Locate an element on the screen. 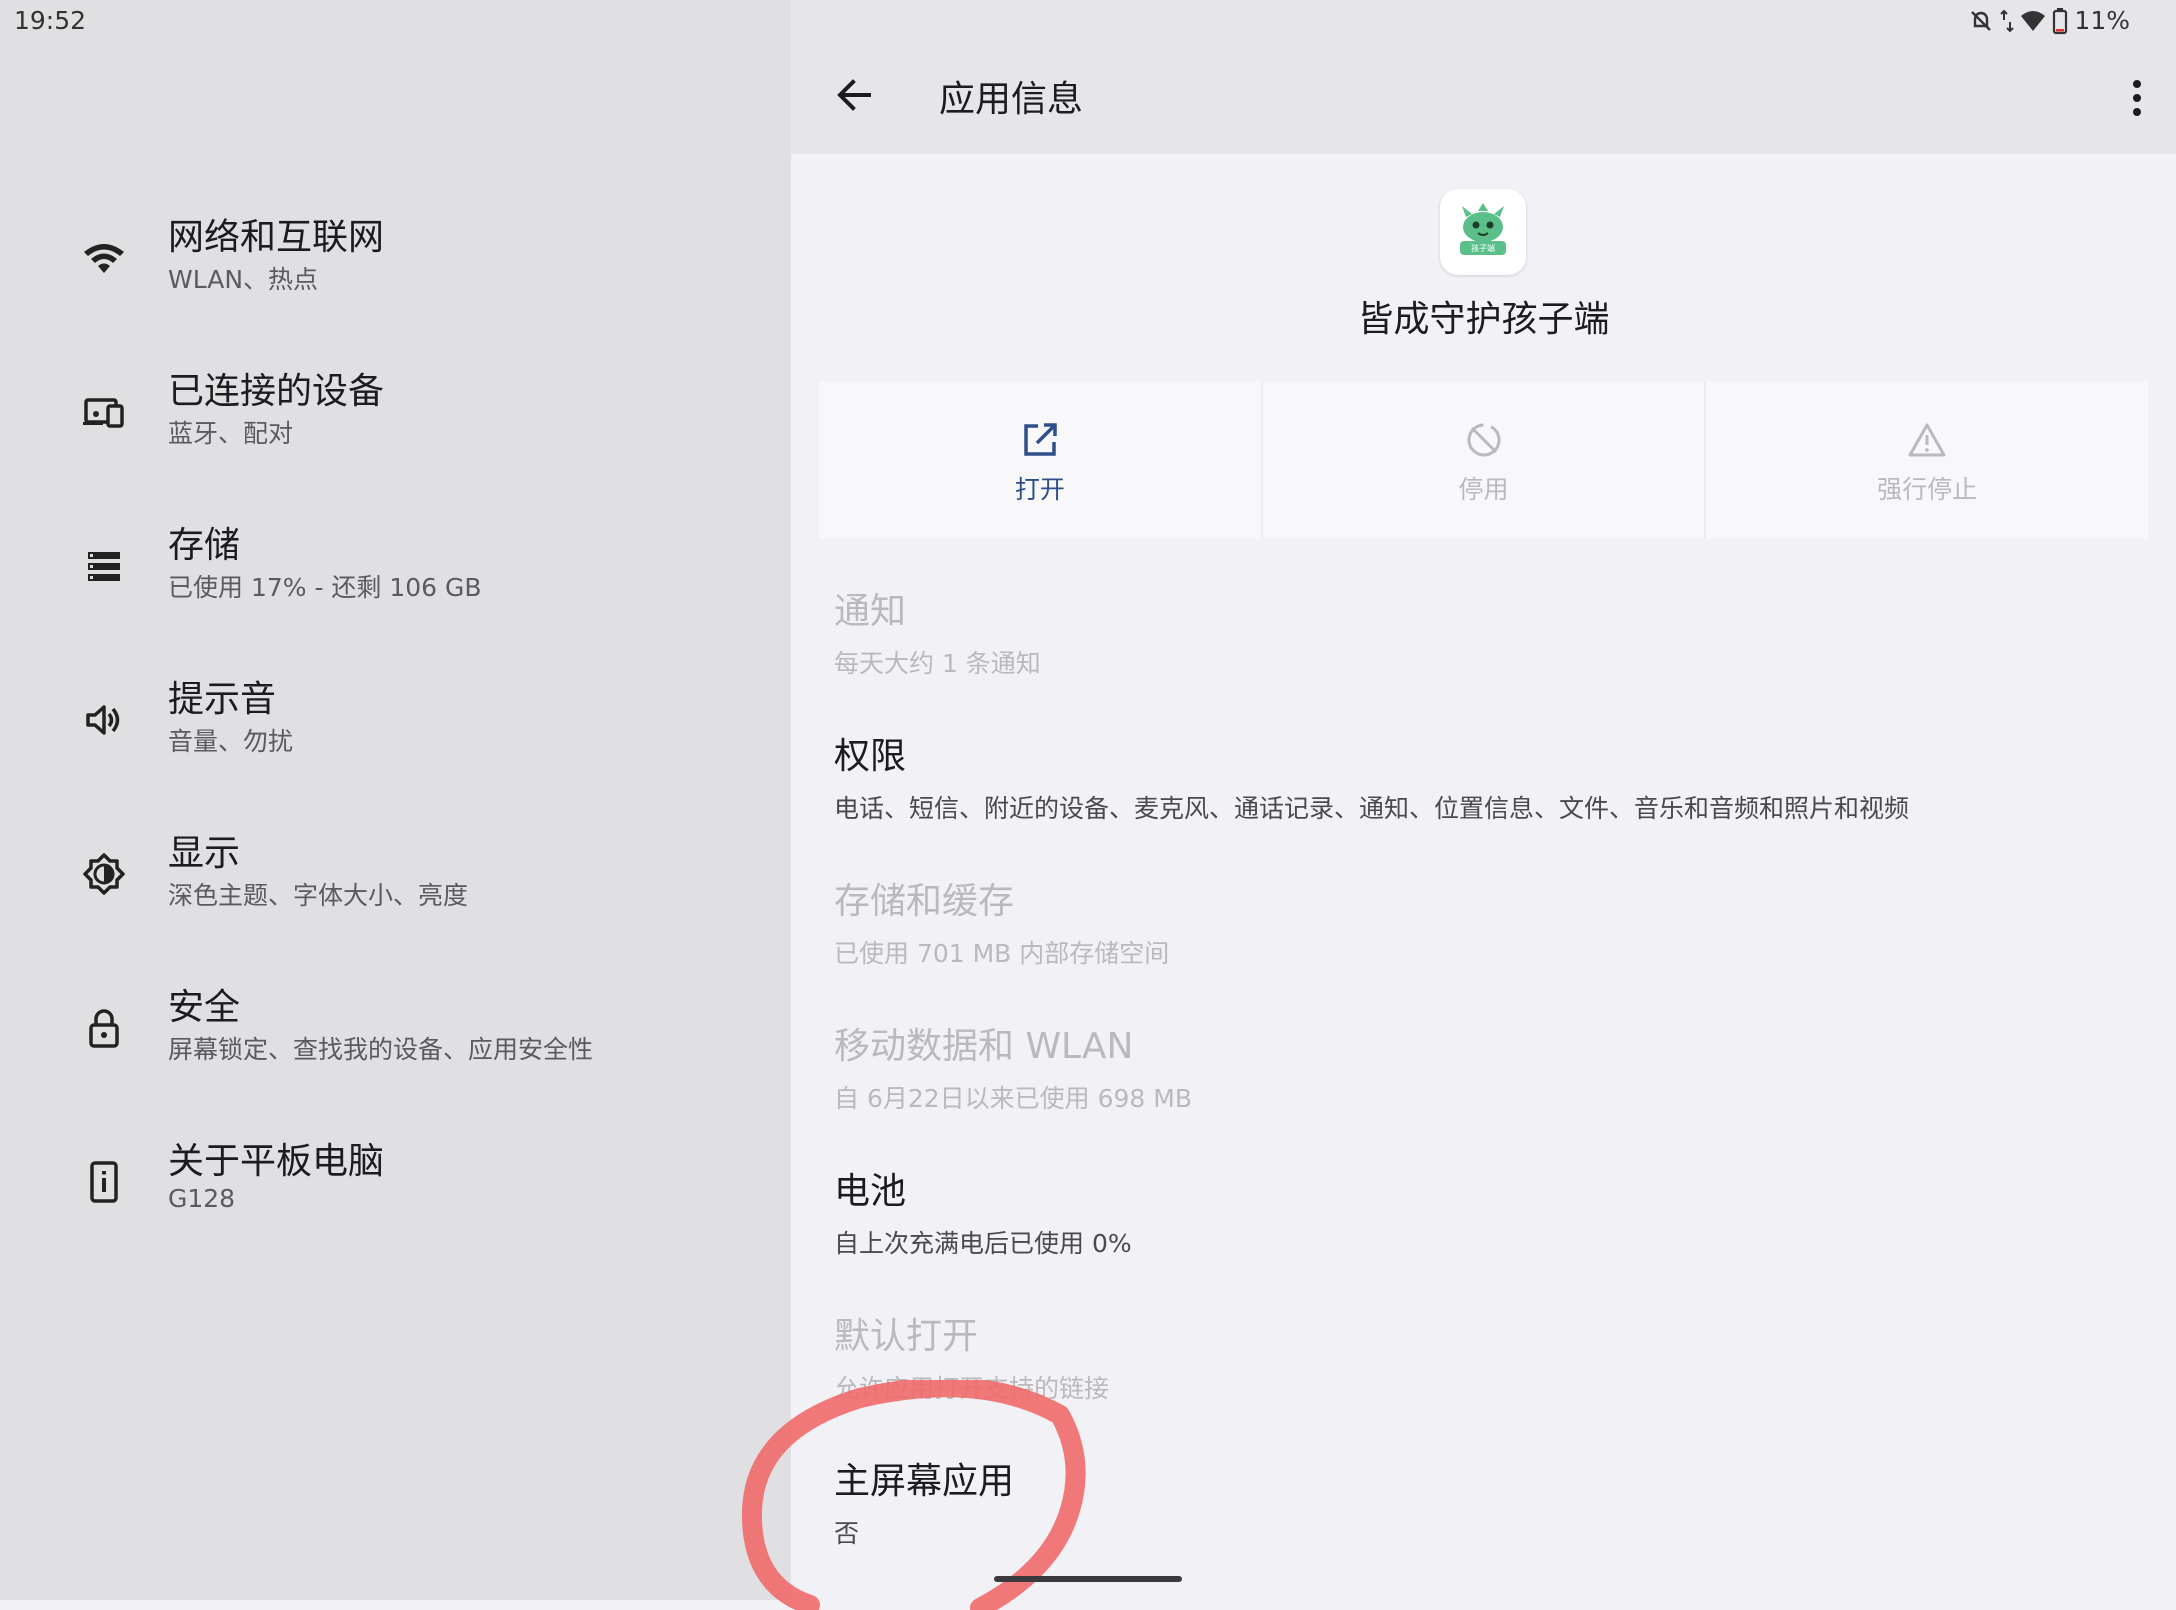 The height and width of the screenshot is (1610, 2176). display-icon is located at coordinates (104, 874).